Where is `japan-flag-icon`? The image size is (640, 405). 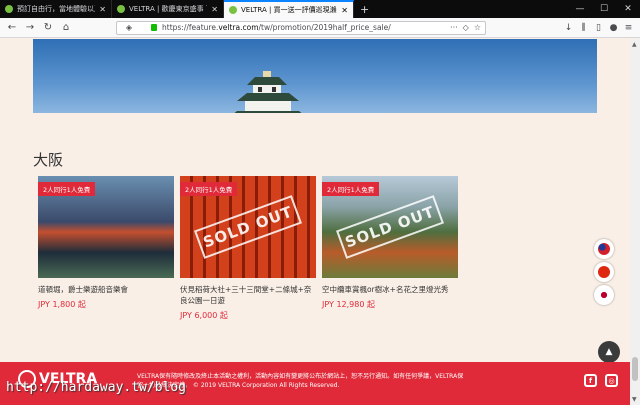
japan-flag-icon is located at coordinates (604, 295).